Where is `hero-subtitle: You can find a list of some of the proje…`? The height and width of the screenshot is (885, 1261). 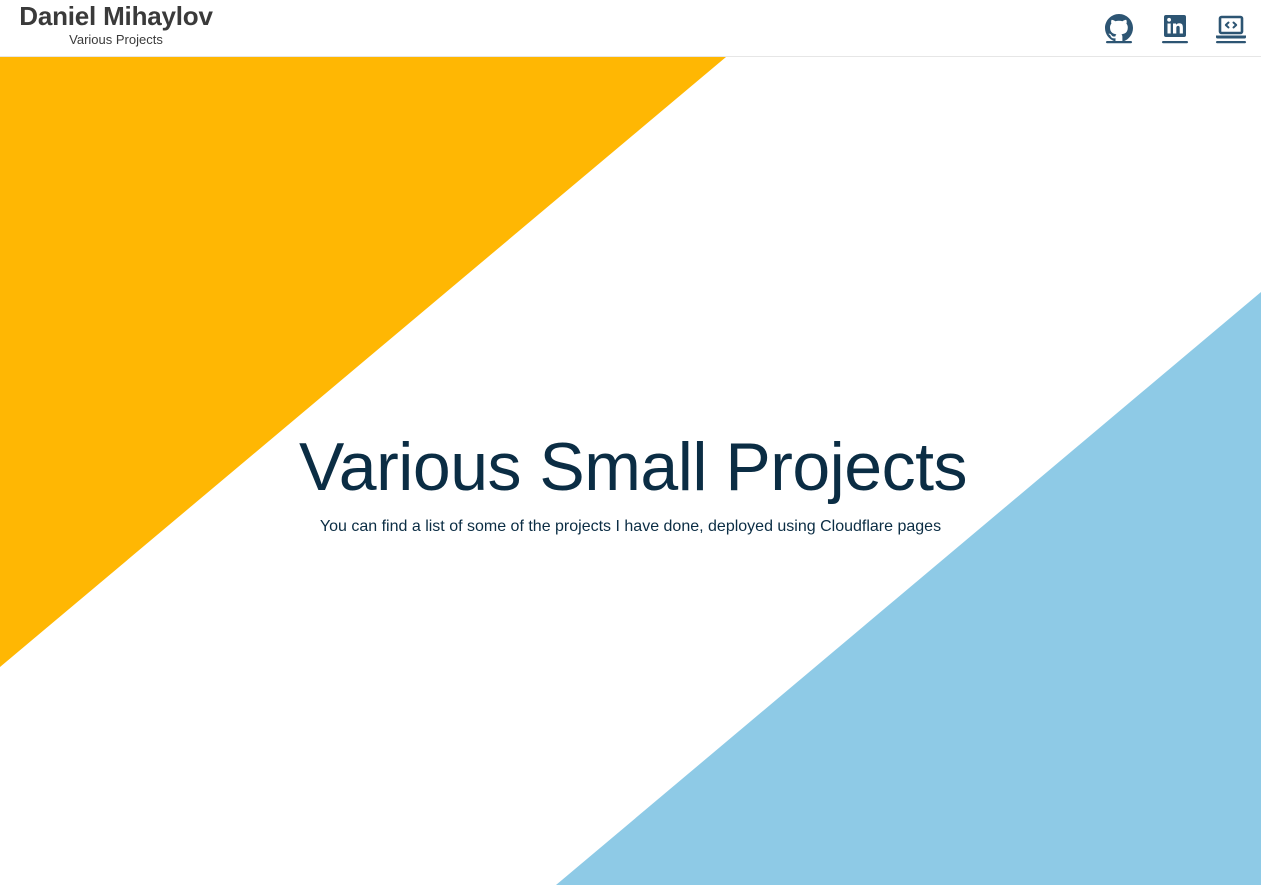
hero-subtitle: You can find a list of some of the proje… is located at coordinates (630, 526).